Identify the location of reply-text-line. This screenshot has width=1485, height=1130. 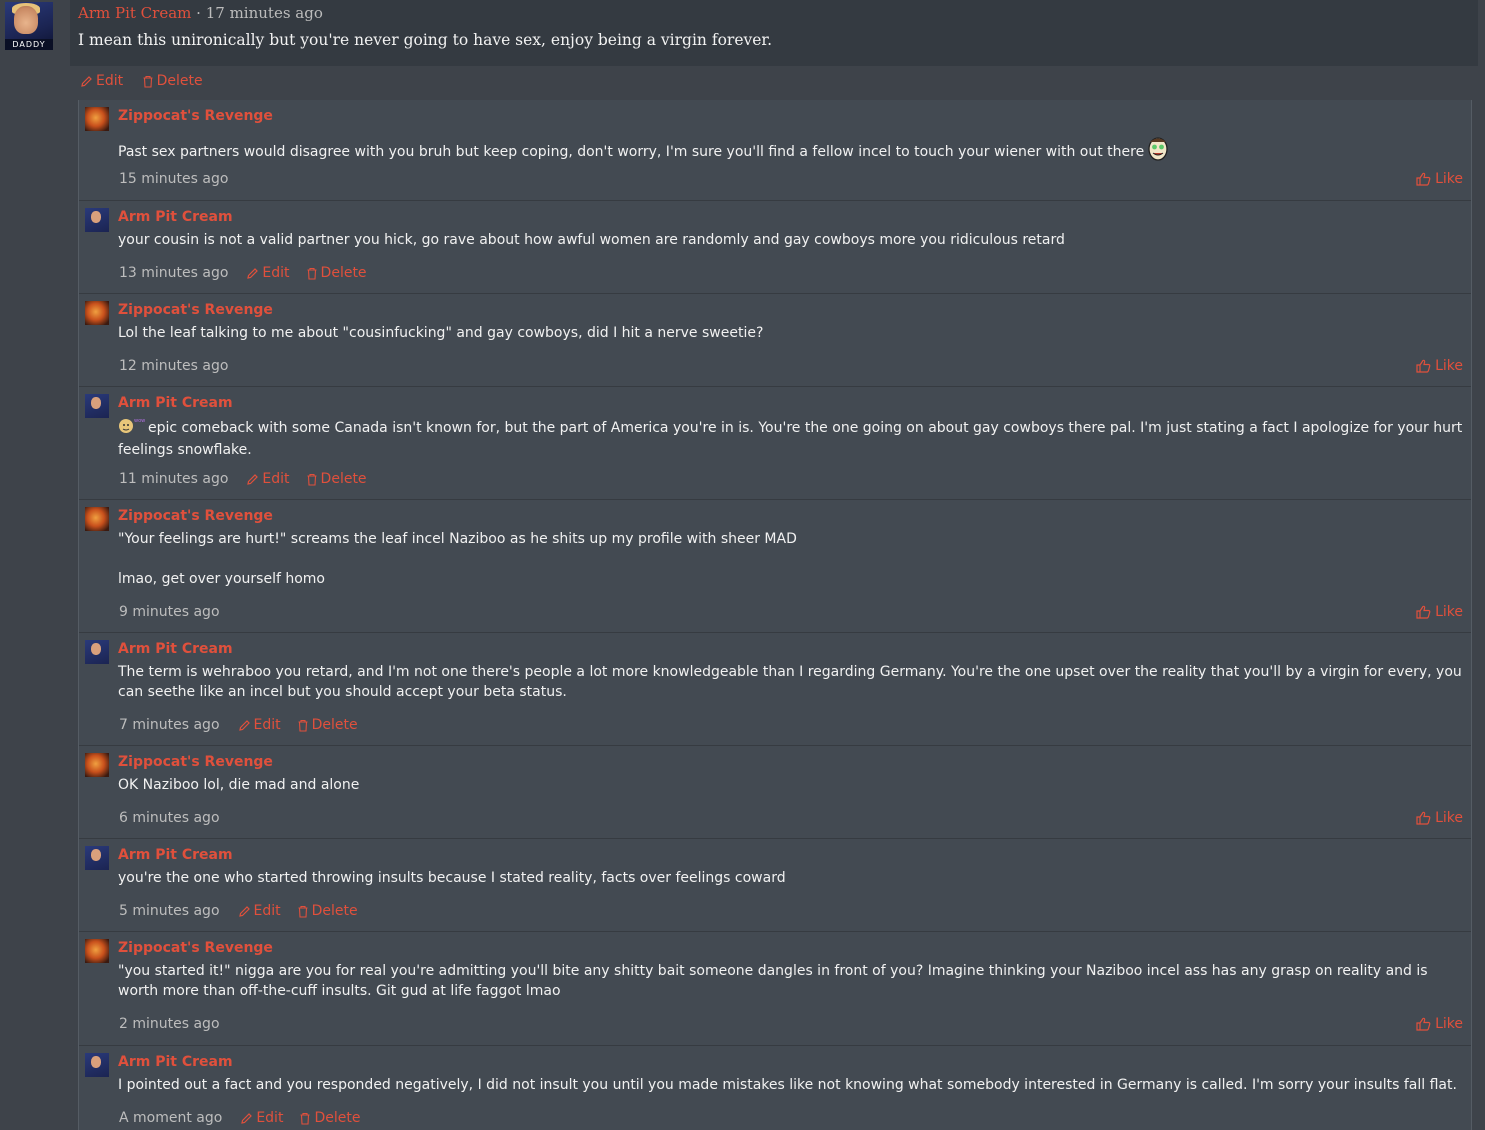
(790, 559).